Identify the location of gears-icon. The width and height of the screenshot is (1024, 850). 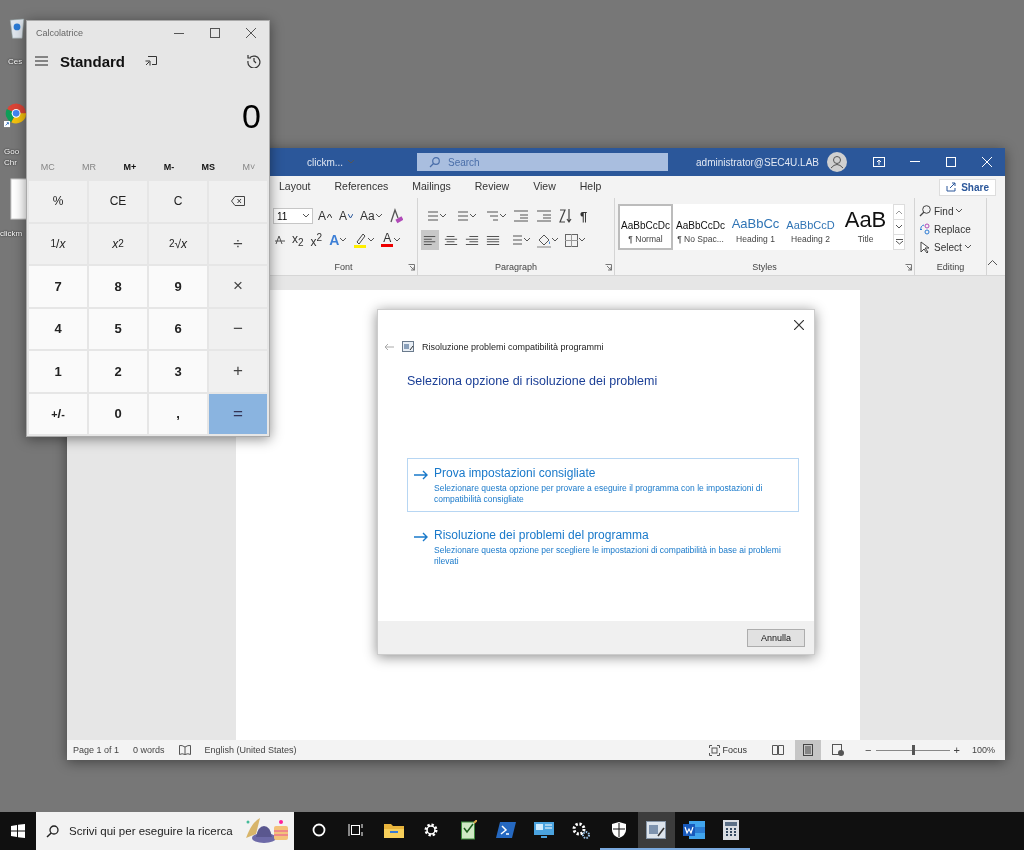
(581, 830).